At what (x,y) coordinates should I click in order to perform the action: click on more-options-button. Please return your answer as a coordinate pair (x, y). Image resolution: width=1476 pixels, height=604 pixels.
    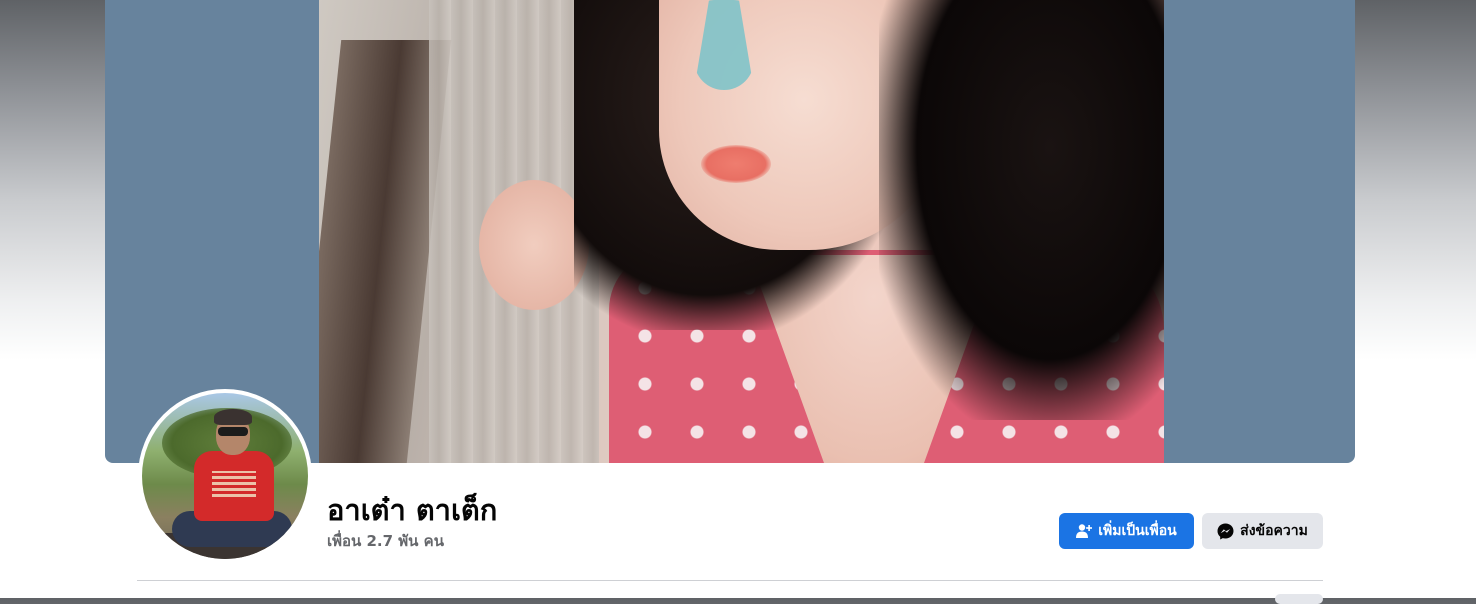
    Looking at the image, I should click on (1299, 599).